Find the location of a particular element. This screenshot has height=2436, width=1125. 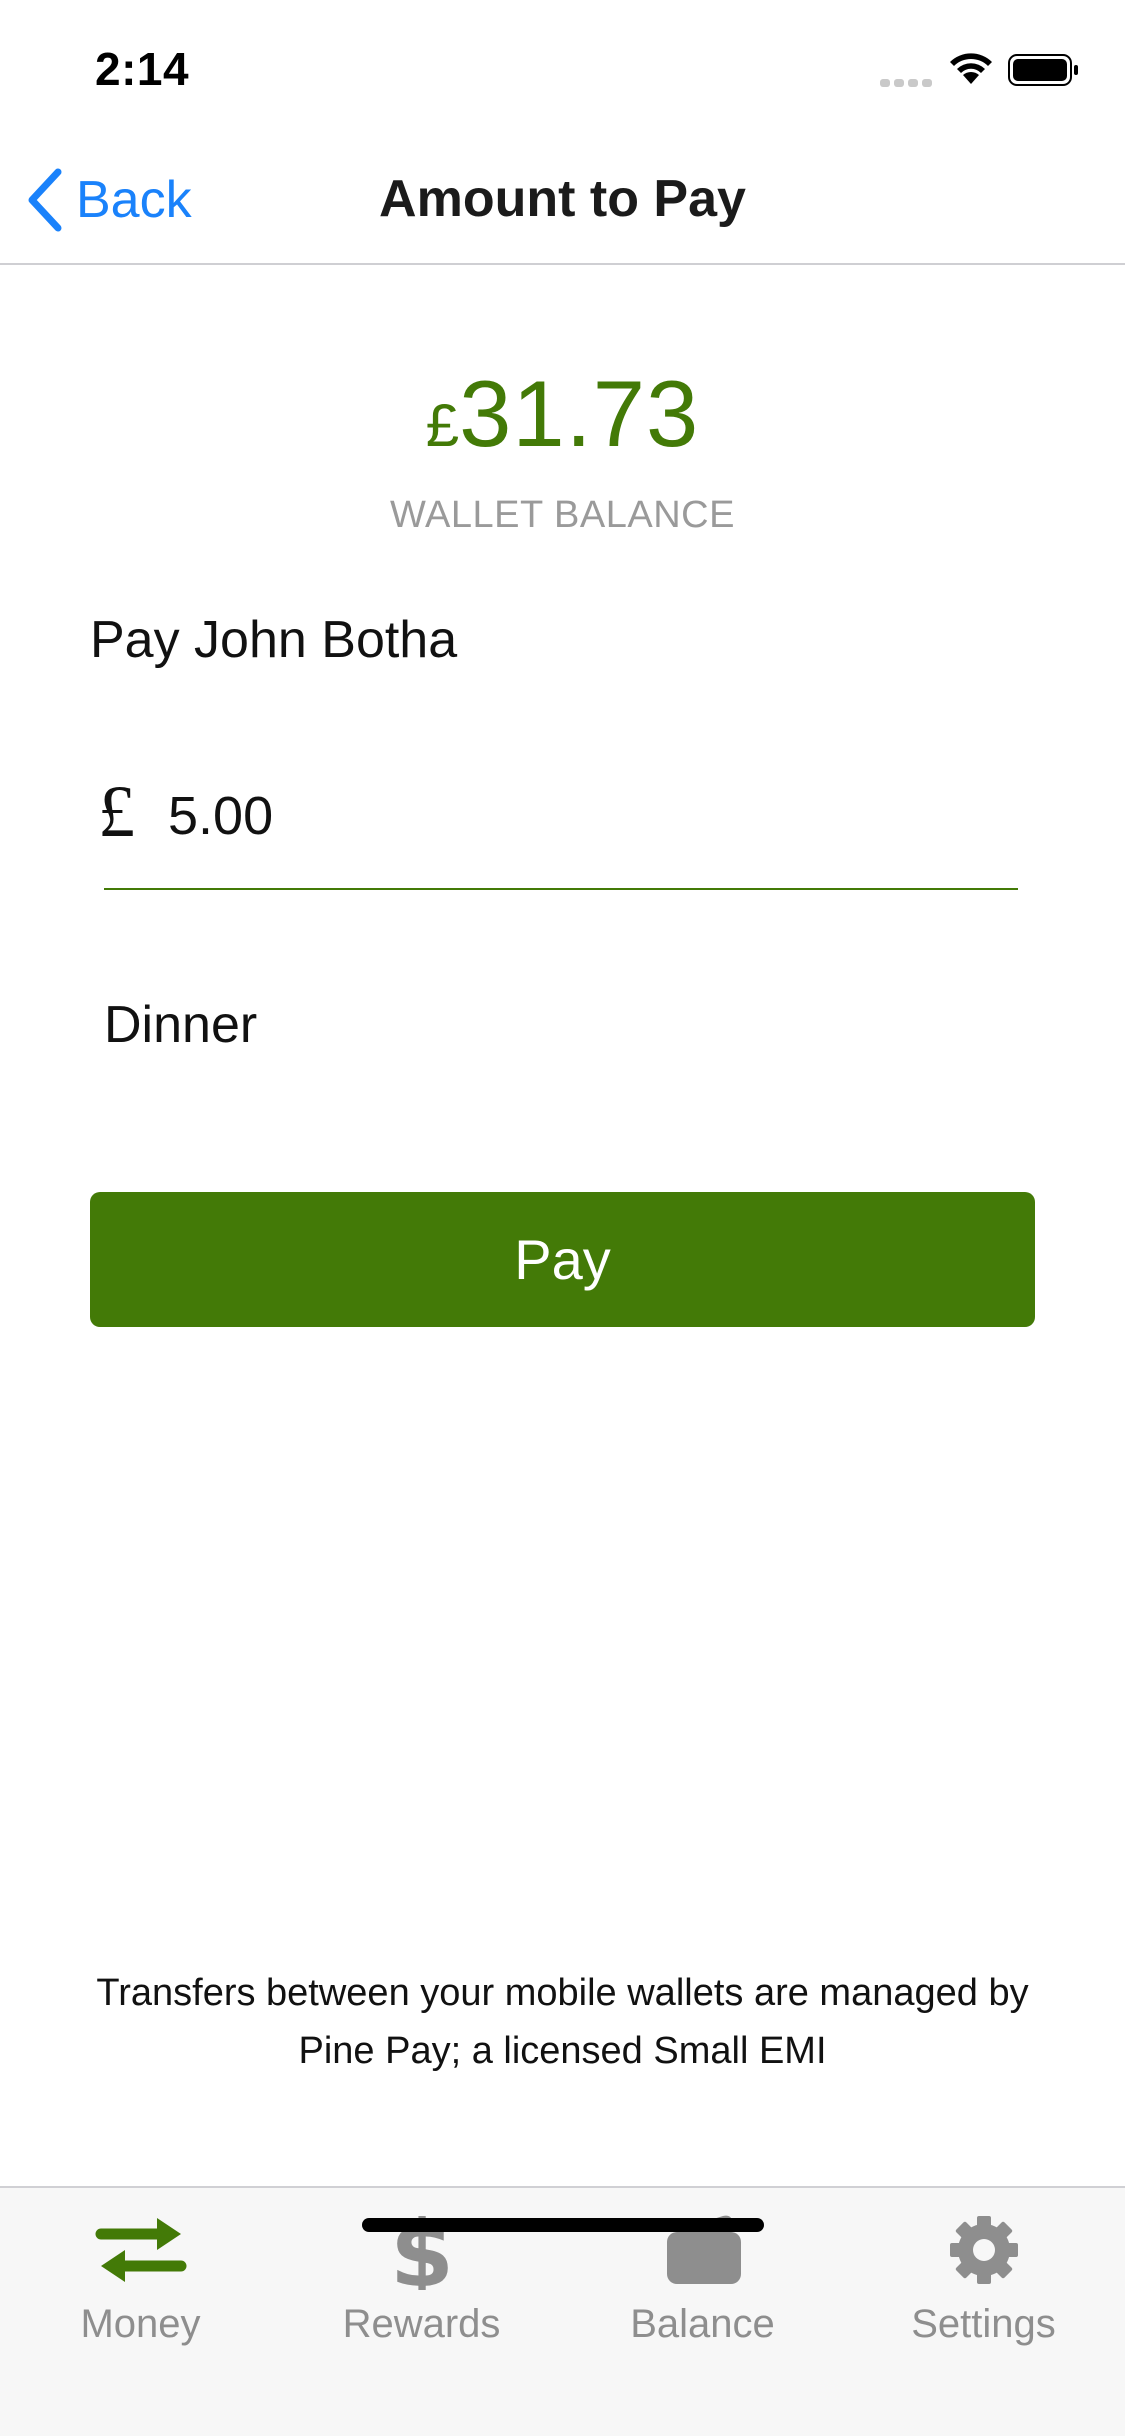

page-title: Amount to Pay is located at coordinates (562, 199).